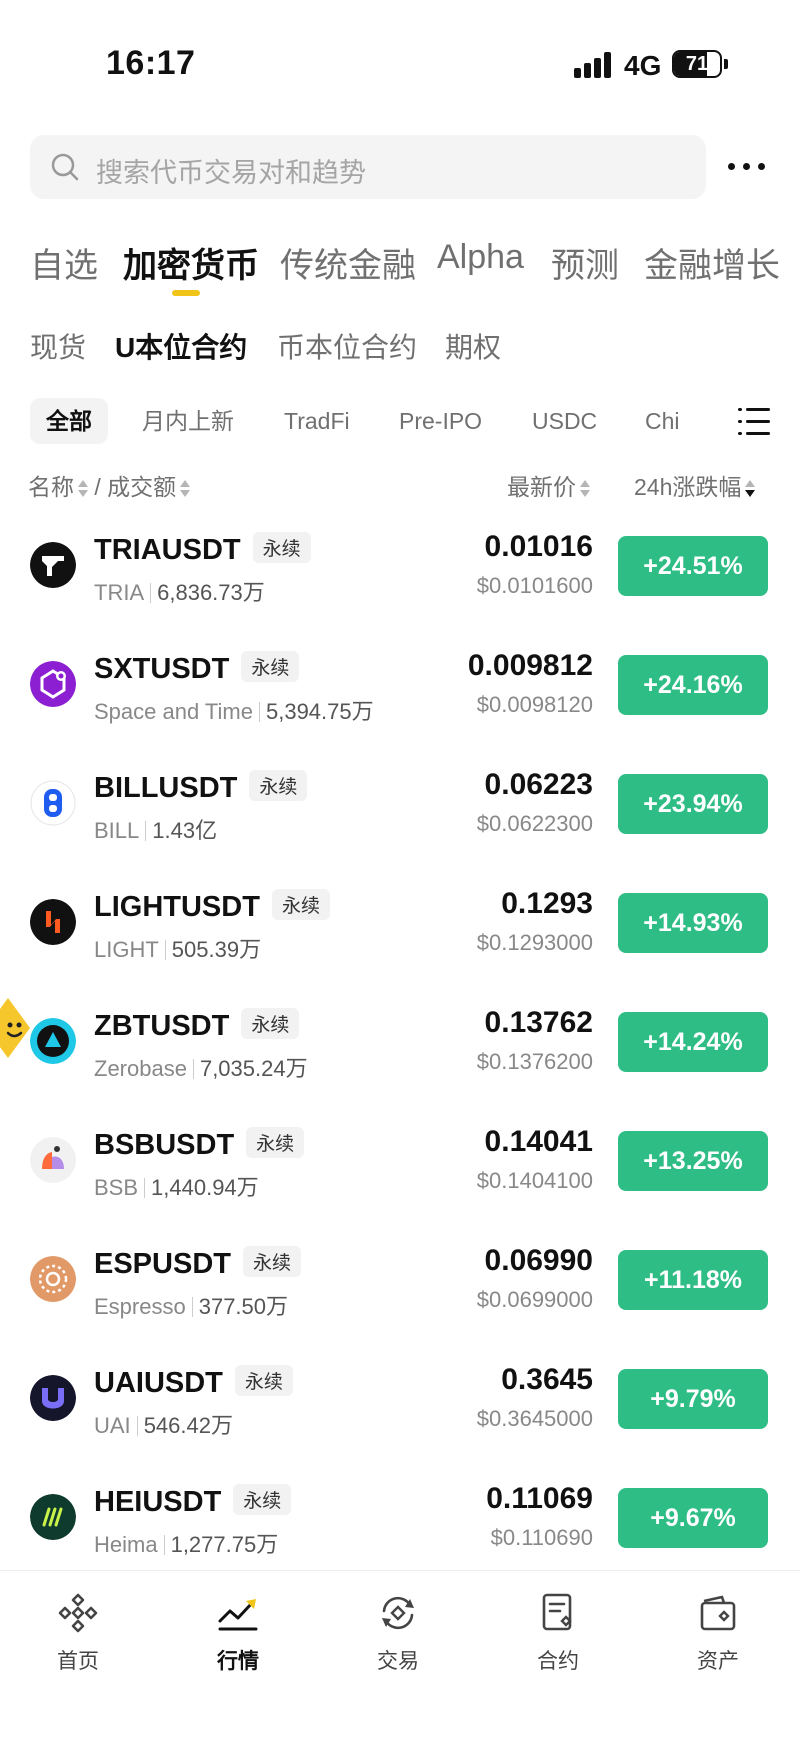 The height and width of the screenshot is (1740, 800). I want to click on symbol-text: ZBTUSDT, so click(162, 1026).